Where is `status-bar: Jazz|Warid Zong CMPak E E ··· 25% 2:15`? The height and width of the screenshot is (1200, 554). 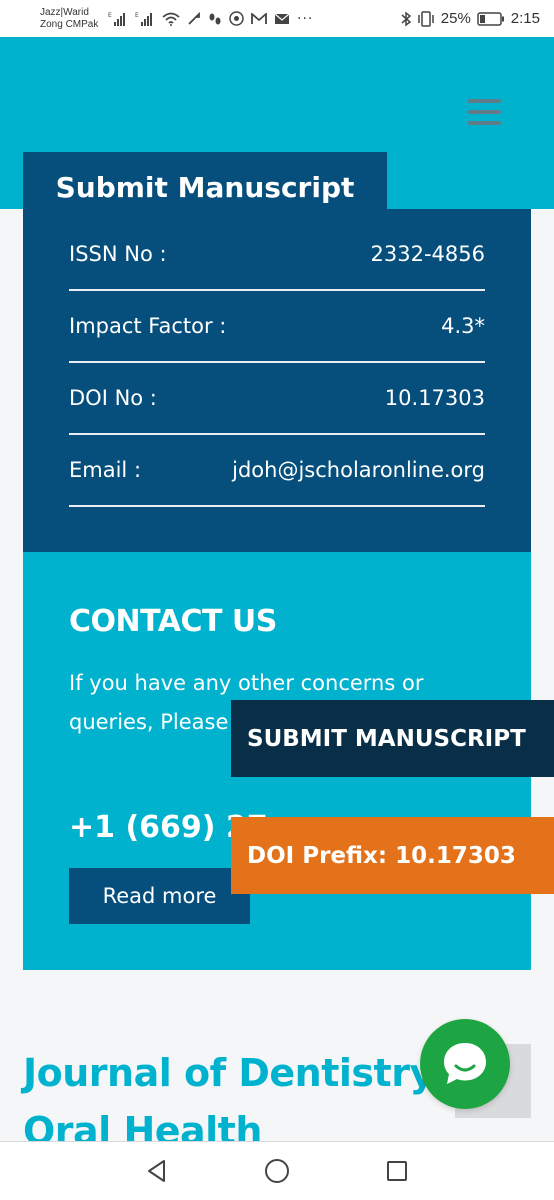 status-bar: Jazz|Warid Zong CMPak E E ··· 25% 2:15 is located at coordinates (277, 18).